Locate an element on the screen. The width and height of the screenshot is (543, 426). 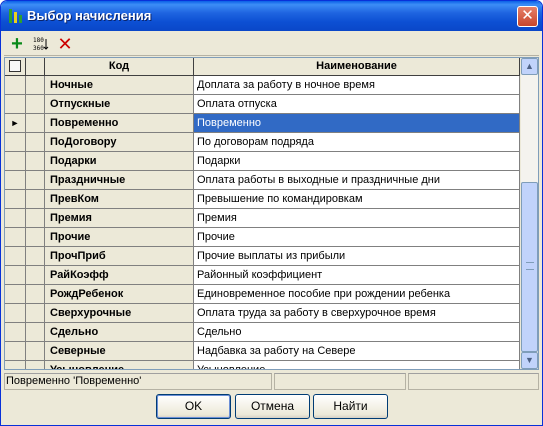
code-cell: ПревКом is located at coordinates (119, 199).